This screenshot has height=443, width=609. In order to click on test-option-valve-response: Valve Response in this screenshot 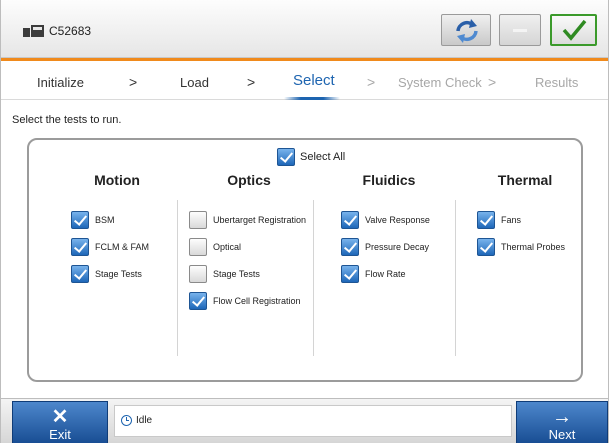, I will do `click(385, 219)`.